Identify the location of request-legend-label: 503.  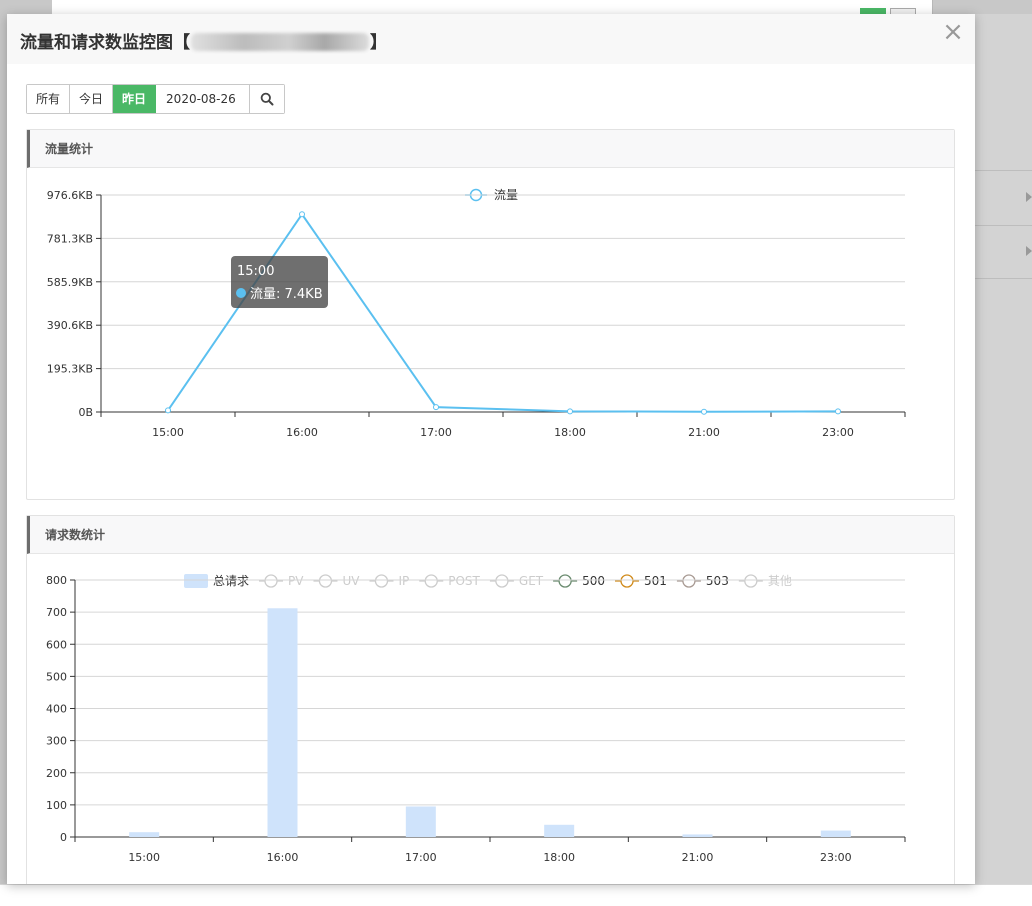
(717, 581).